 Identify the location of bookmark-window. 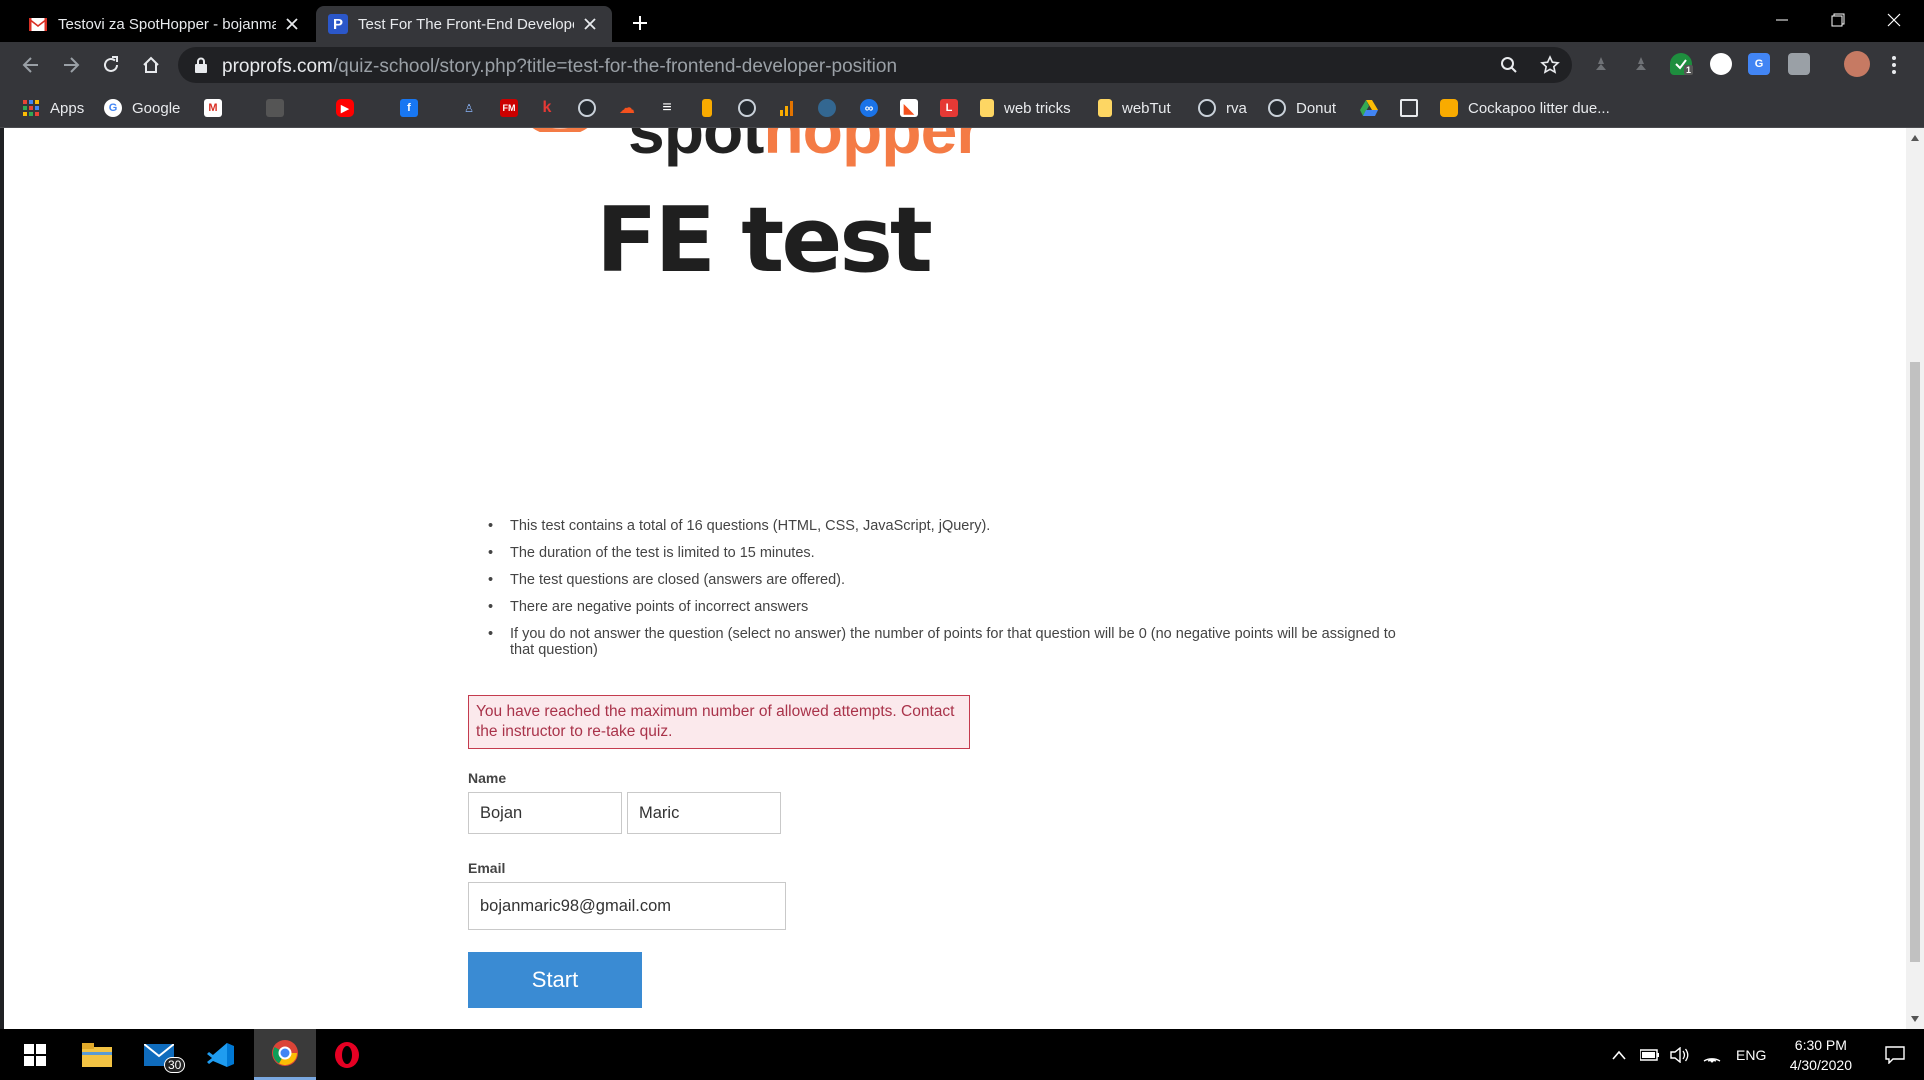
(1409, 108).